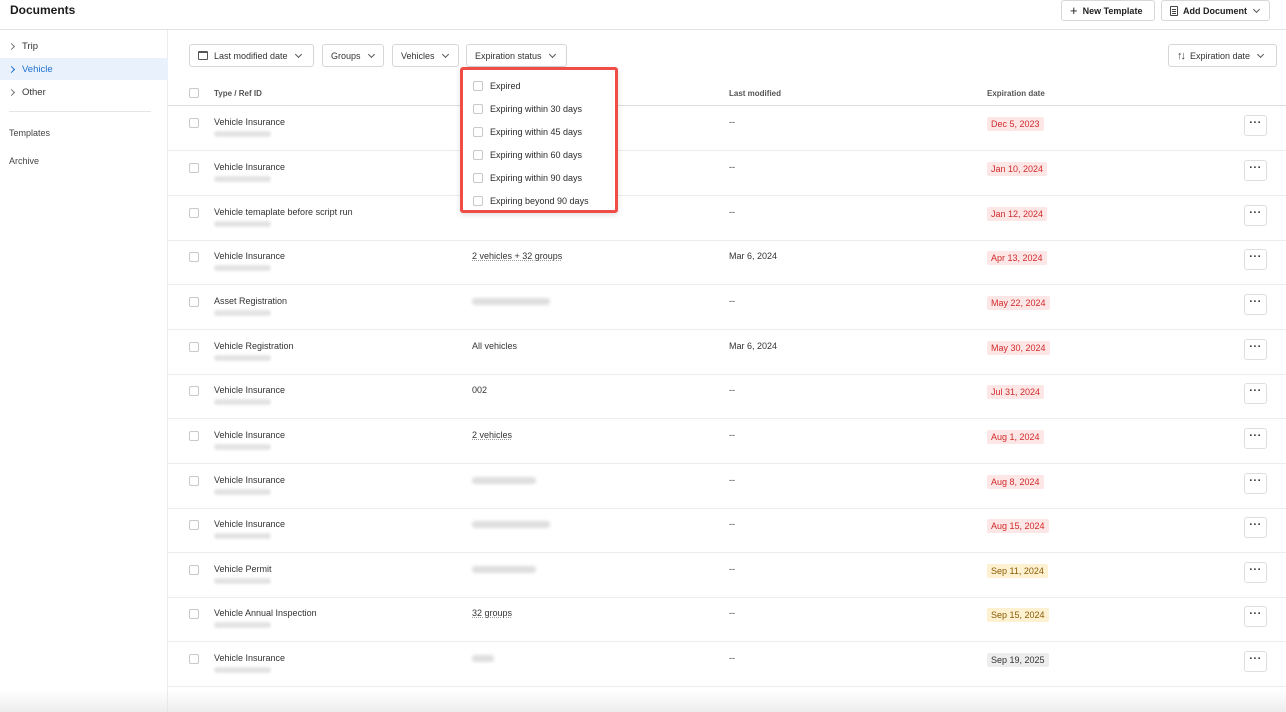  I want to click on sidebar-item-vehicle: Vehicle, so click(84, 69).